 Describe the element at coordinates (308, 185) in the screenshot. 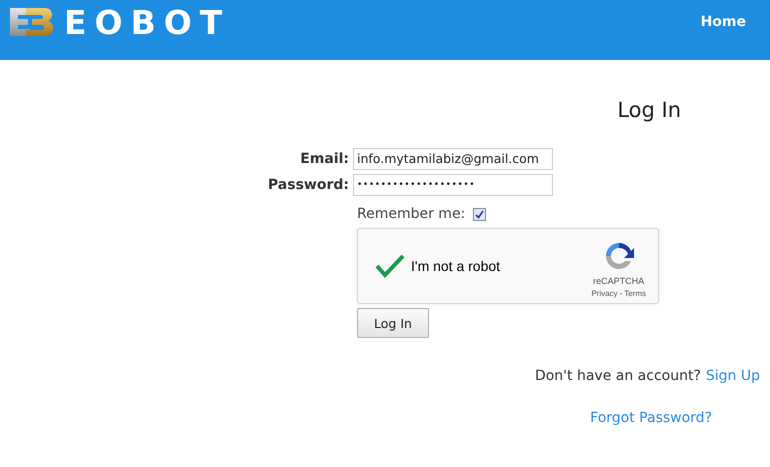

I see `password-label: Password:` at that location.